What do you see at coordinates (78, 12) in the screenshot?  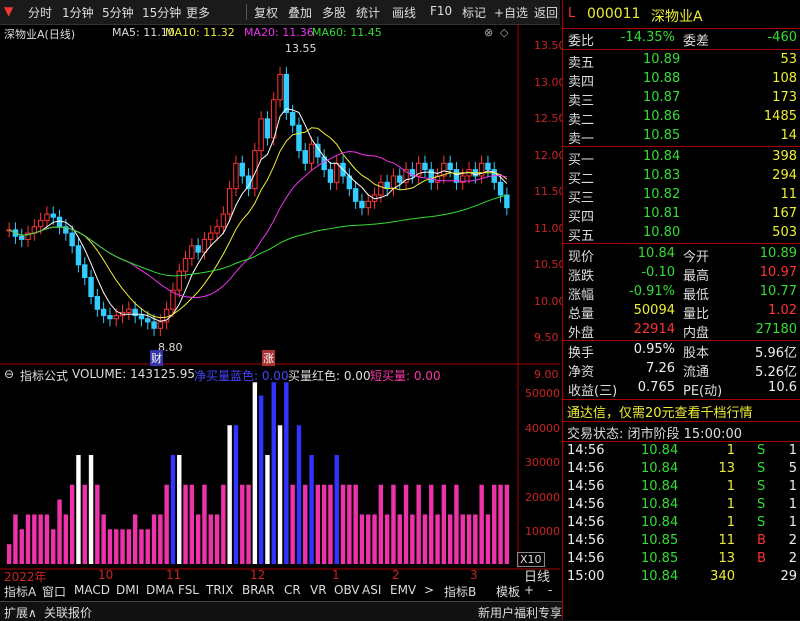 I see `tab-1min: 1分钟` at bounding box center [78, 12].